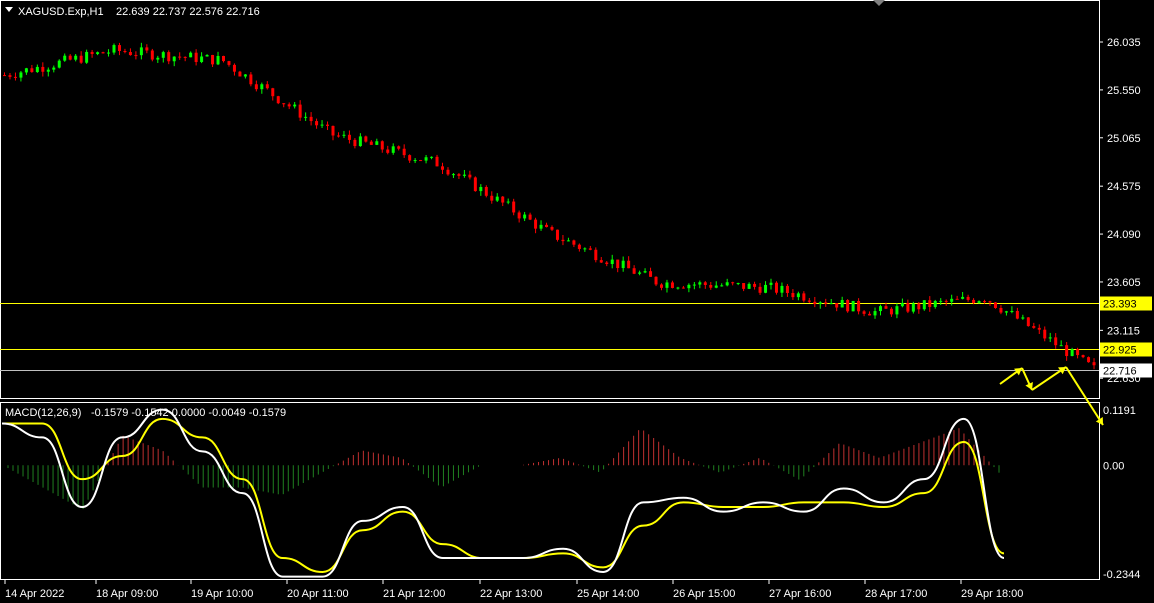 This screenshot has width=1154, height=603. Describe the element at coordinates (879, 3) in the screenshot. I see `chart-shift-marker` at that location.